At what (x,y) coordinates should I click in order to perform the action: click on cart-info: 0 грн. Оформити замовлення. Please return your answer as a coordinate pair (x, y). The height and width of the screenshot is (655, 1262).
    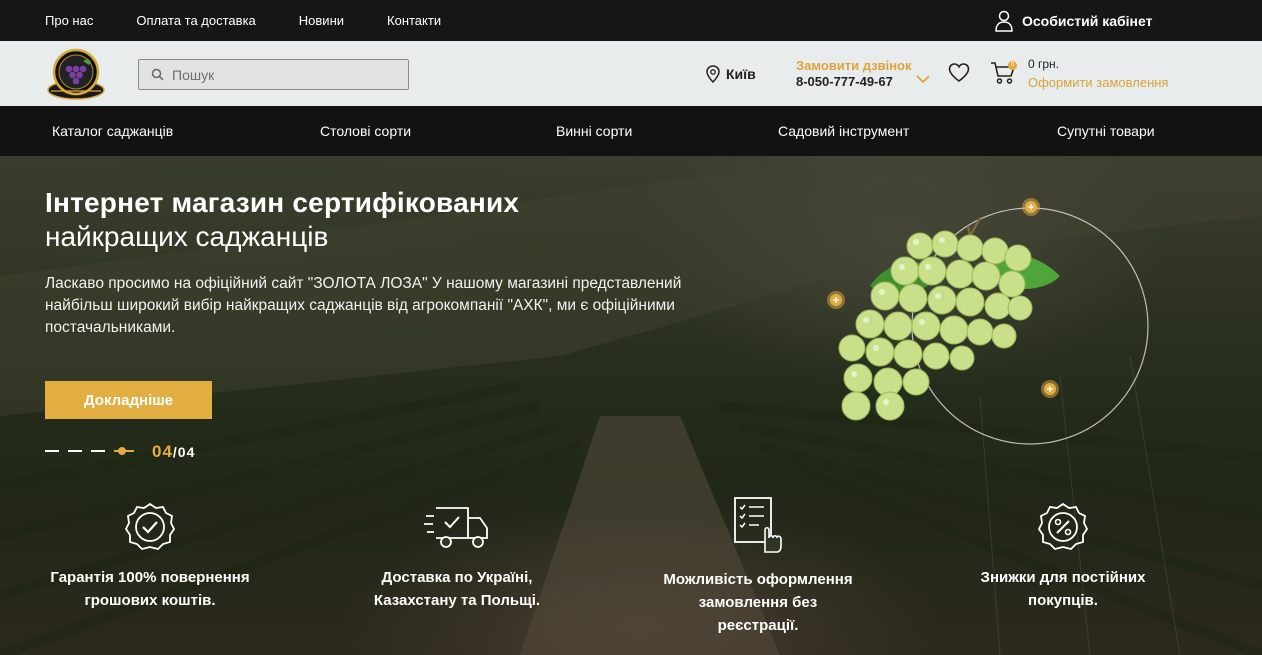
    Looking at the image, I should click on (1098, 73).